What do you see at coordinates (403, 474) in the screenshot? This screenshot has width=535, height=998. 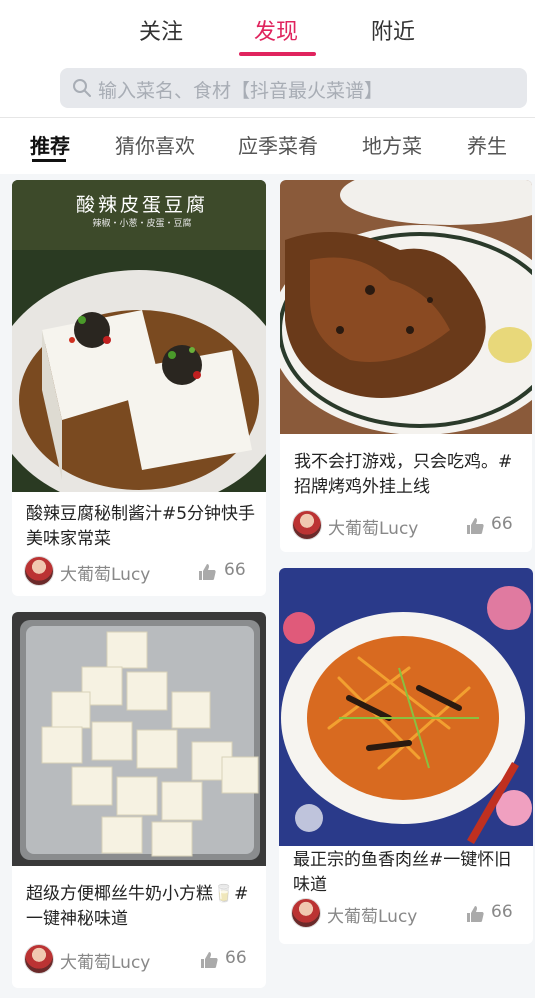 I see `recipe-title: 我不会打游戏，只会吃鸡。#招牌烤鸡外挂上线` at bounding box center [403, 474].